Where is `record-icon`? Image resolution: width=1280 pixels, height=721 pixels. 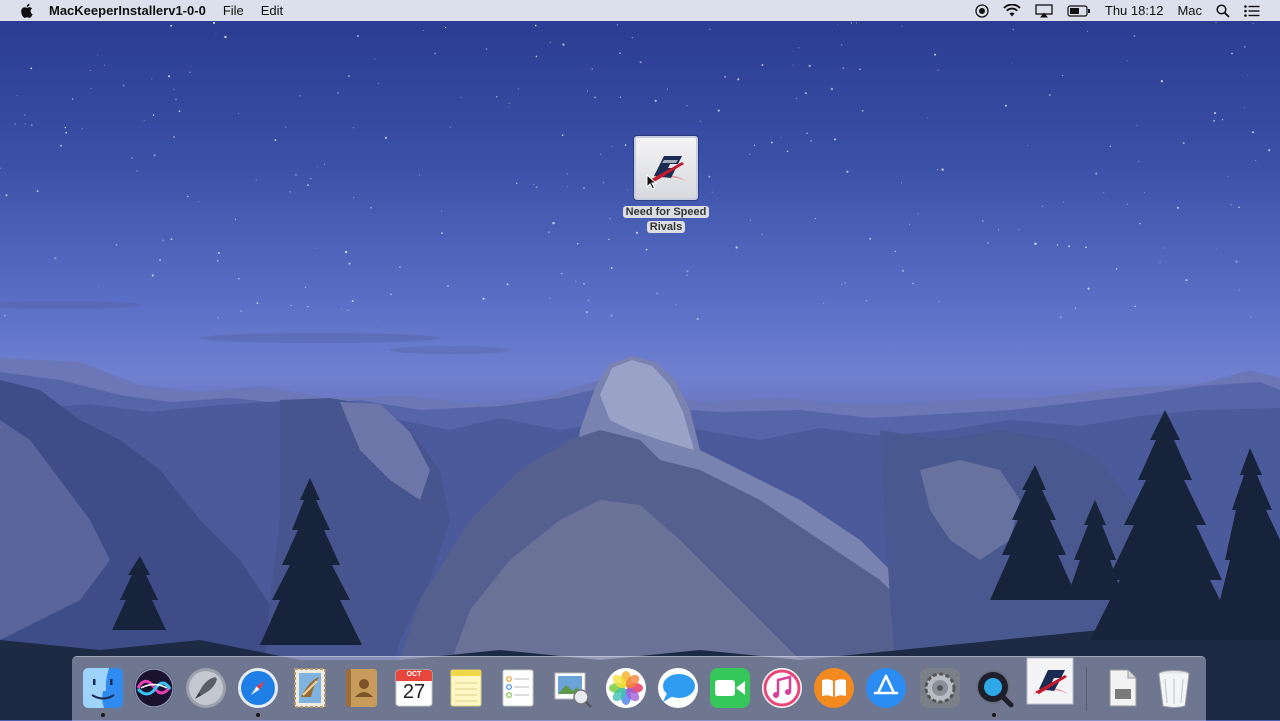
record-icon is located at coordinates (982, 10).